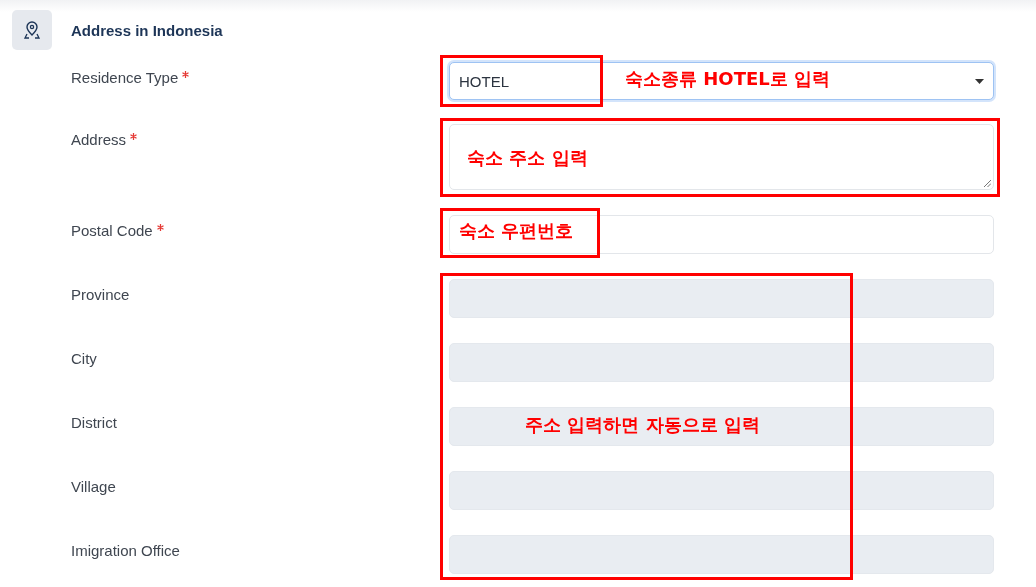 The width and height of the screenshot is (1036, 587). Describe the element at coordinates (727, 79) in the screenshot. I see `annotation-text: 숙소종류 HOTEL로 입력` at that location.